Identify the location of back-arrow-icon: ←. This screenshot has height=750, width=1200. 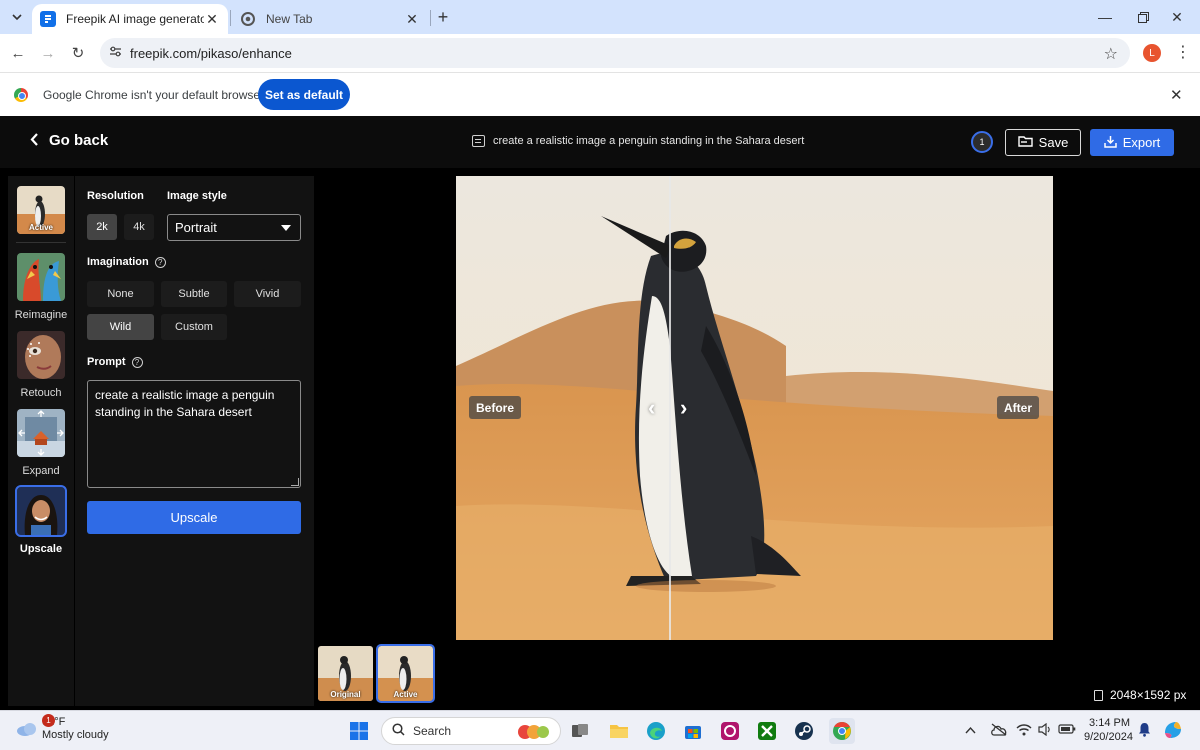
(18, 53).